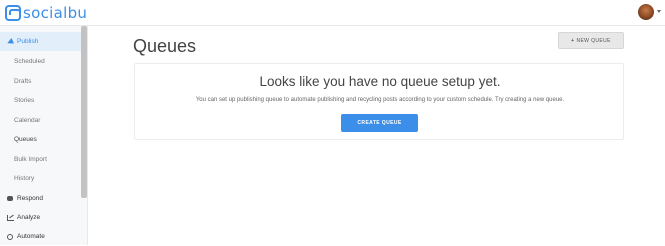 This screenshot has height=246, width=665. I want to click on sidebar-item-respond: Respond, so click(40, 198).